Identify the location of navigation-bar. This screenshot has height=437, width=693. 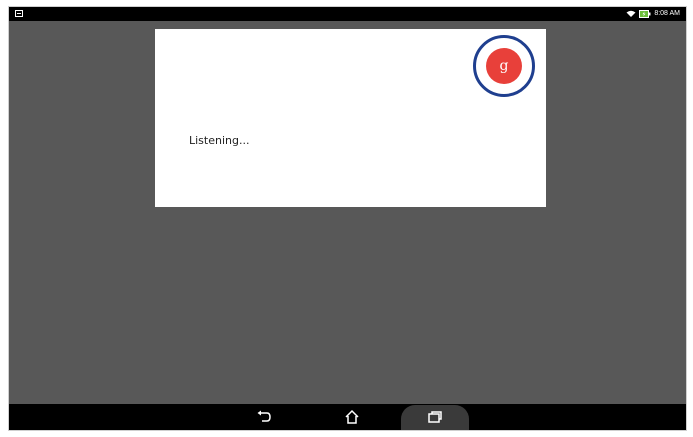
(347, 417).